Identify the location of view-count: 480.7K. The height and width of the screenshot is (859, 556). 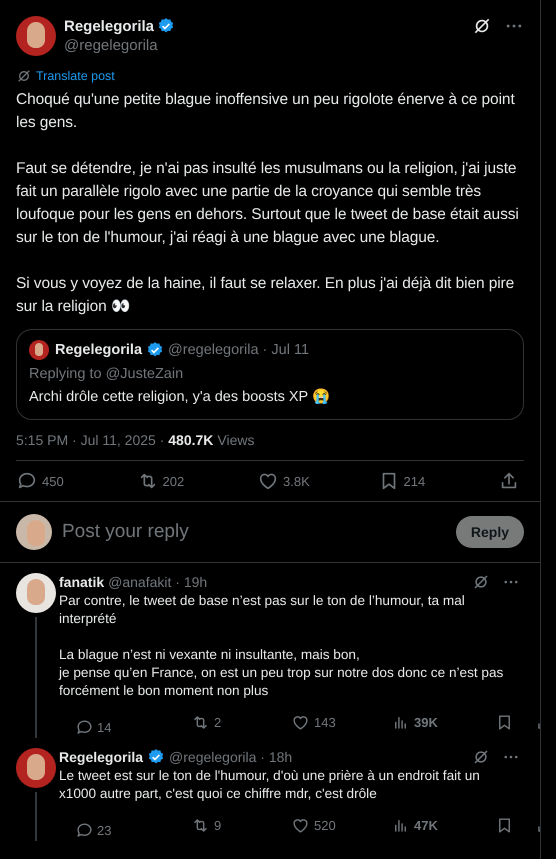
(191, 440).